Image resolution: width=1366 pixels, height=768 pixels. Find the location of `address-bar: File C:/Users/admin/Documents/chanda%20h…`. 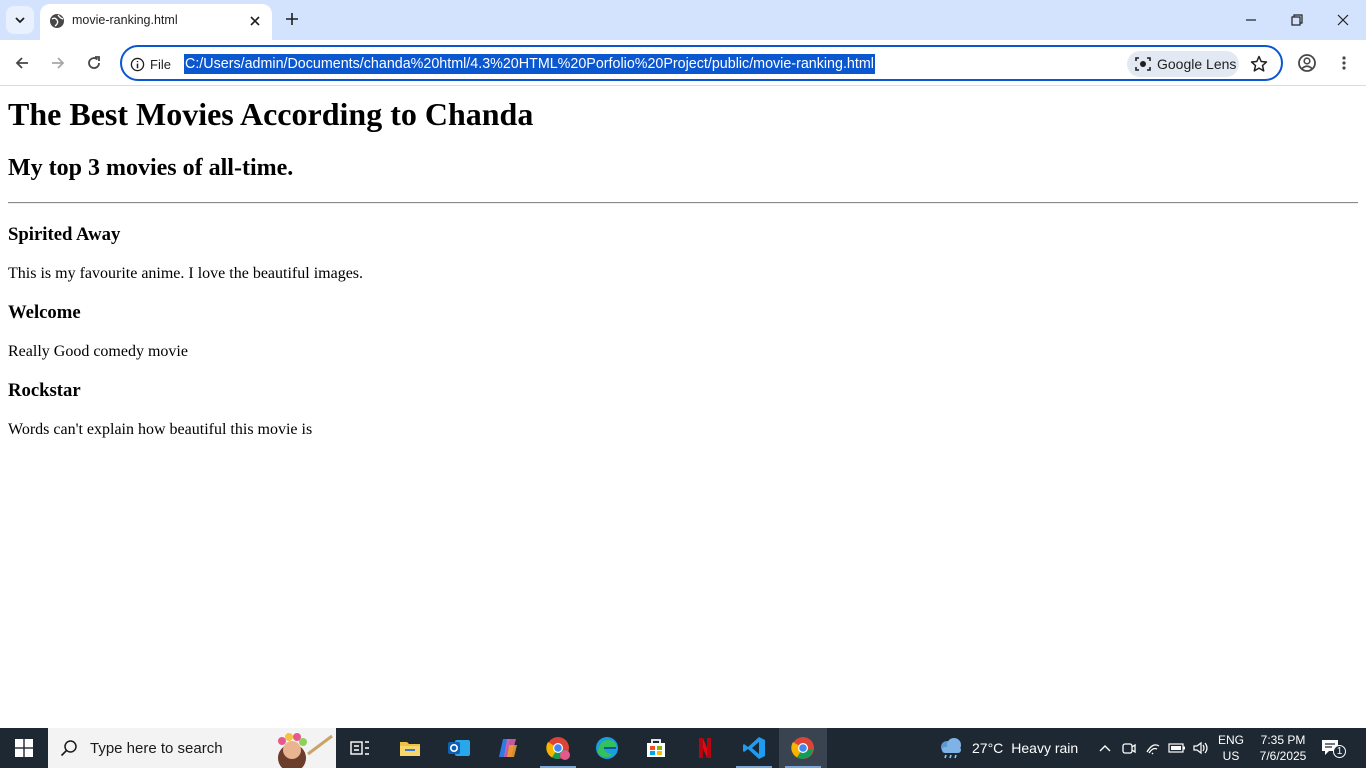

address-bar: File C:/Users/admin/Documents/chanda%20h… is located at coordinates (701, 63).